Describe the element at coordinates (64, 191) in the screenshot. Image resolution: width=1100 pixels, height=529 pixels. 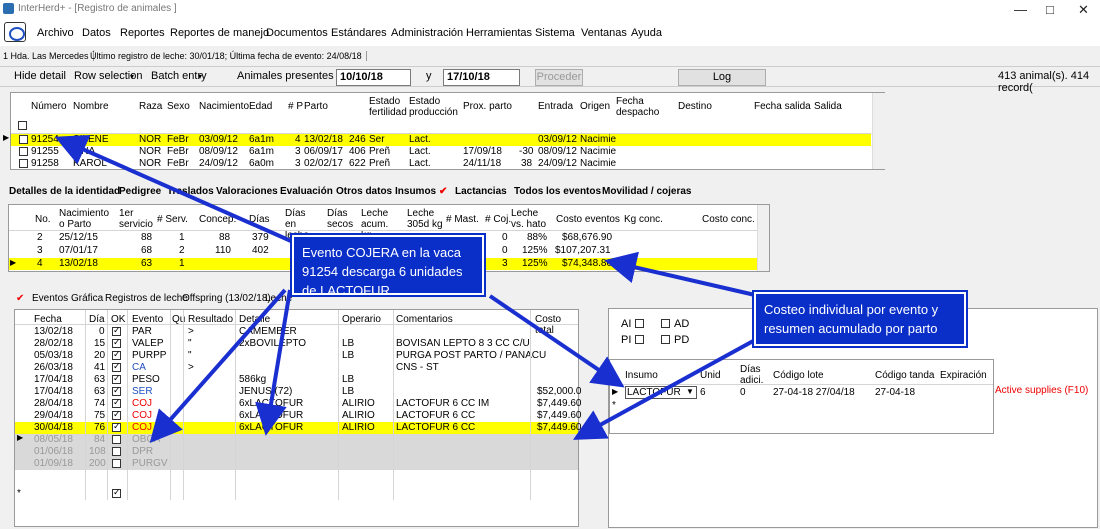
I see `tab-identidad: Detalles de la identidad` at that location.